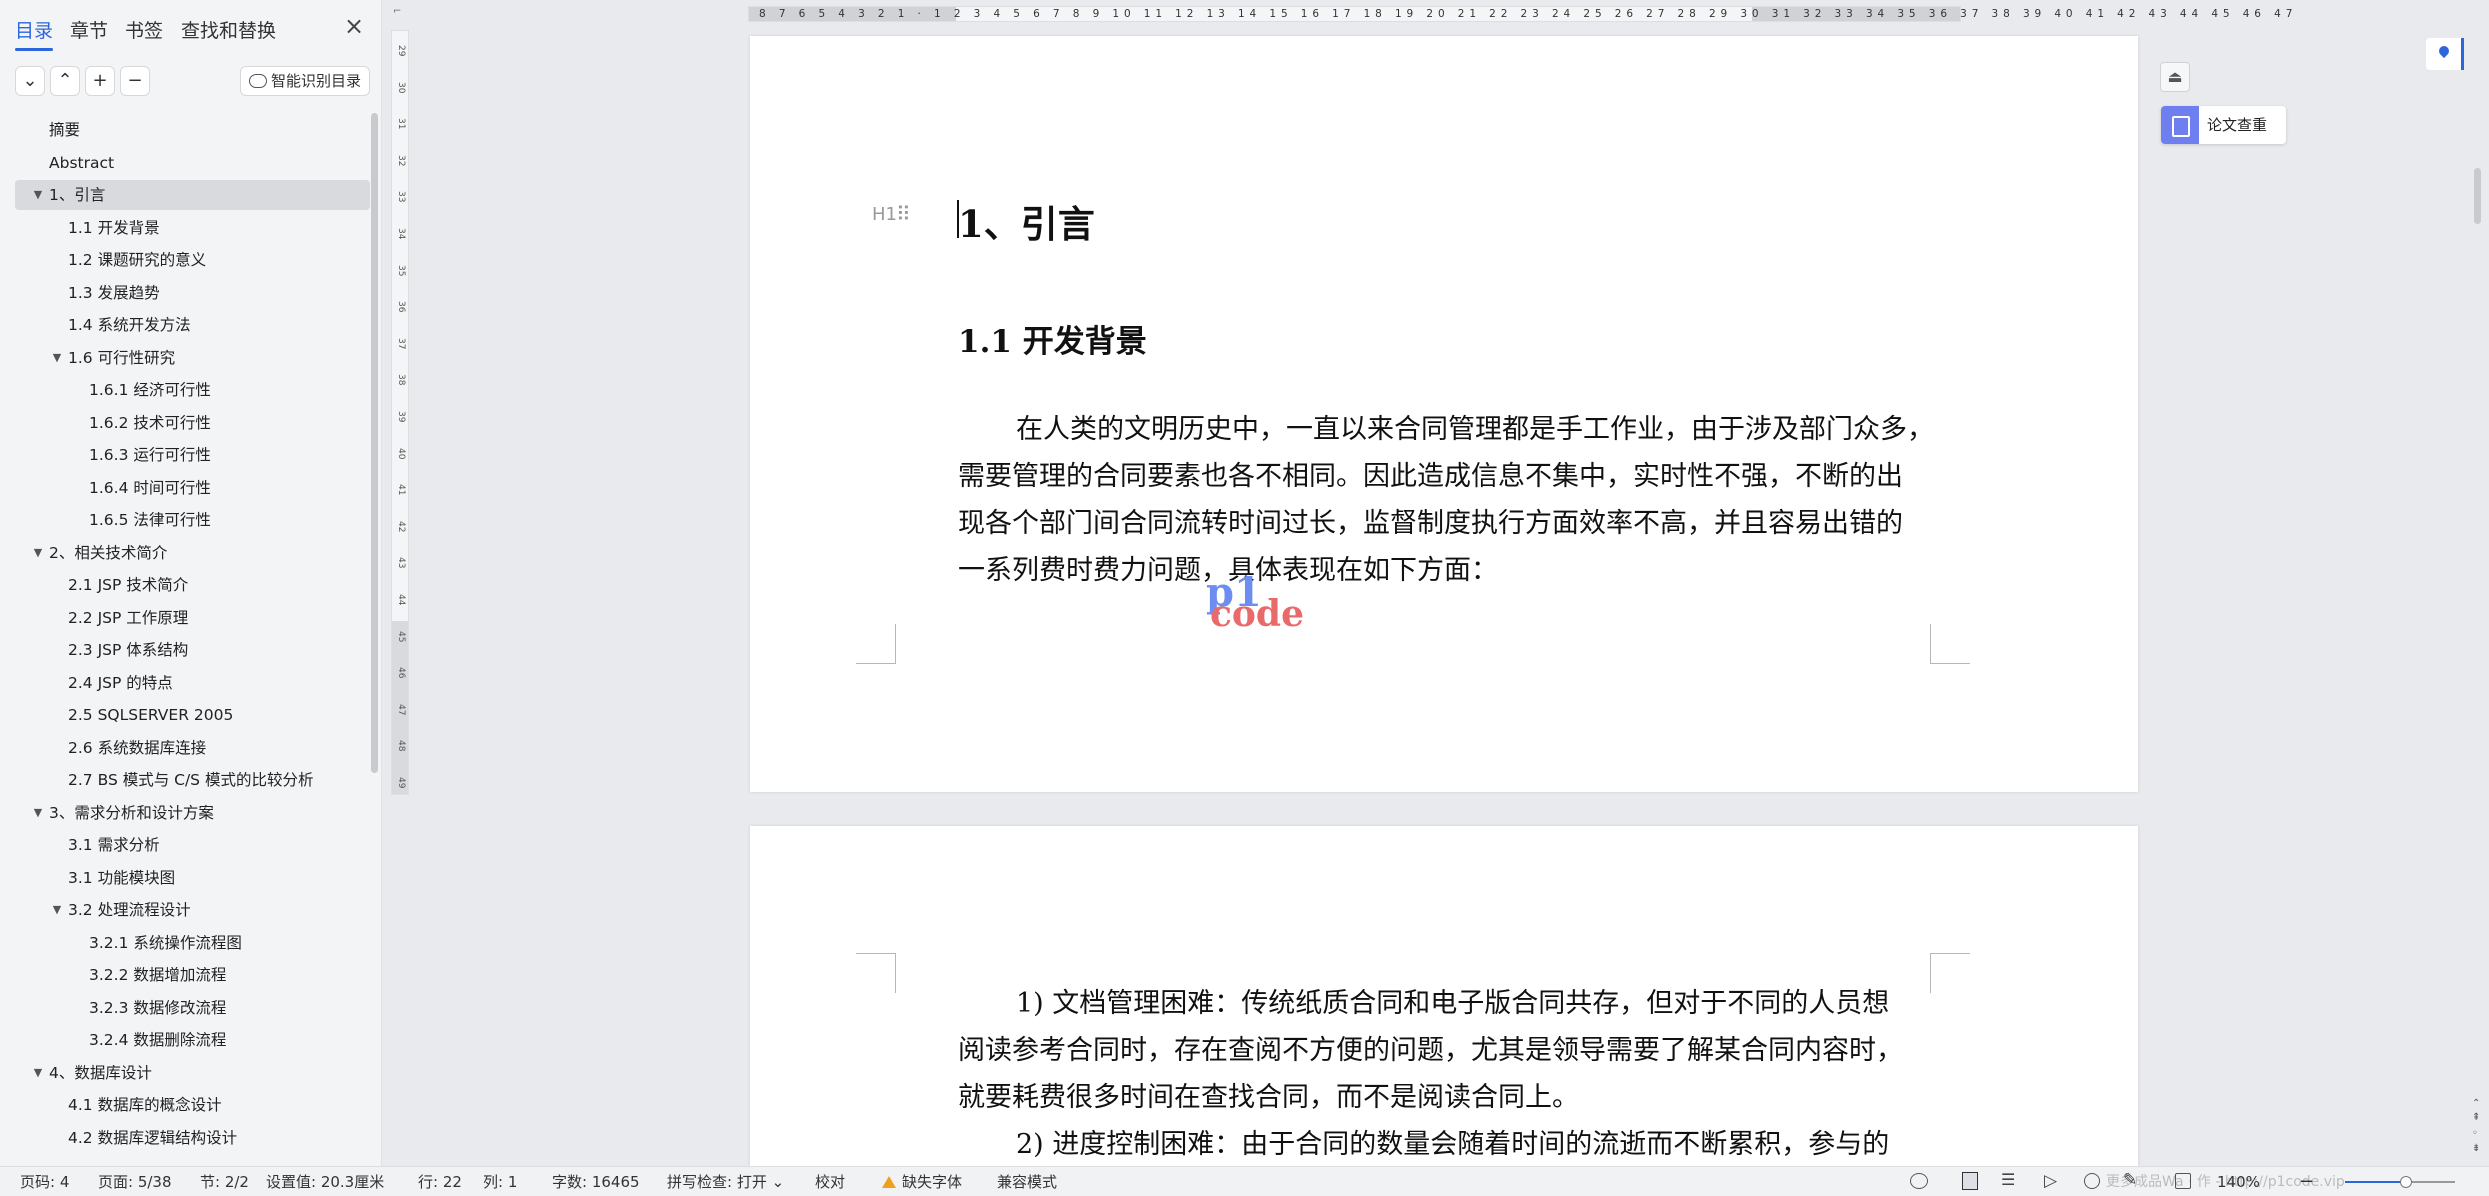 This screenshot has height=1196, width=2489. I want to click on toc-item: 3.2.2 数据增加流程, so click(192, 975).